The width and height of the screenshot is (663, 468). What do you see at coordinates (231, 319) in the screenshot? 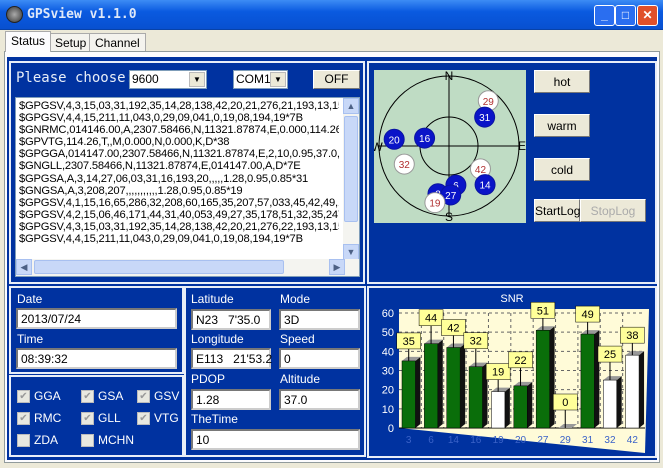
I see `latitude-field: N23 7'35.0` at bounding box center [231, 319].